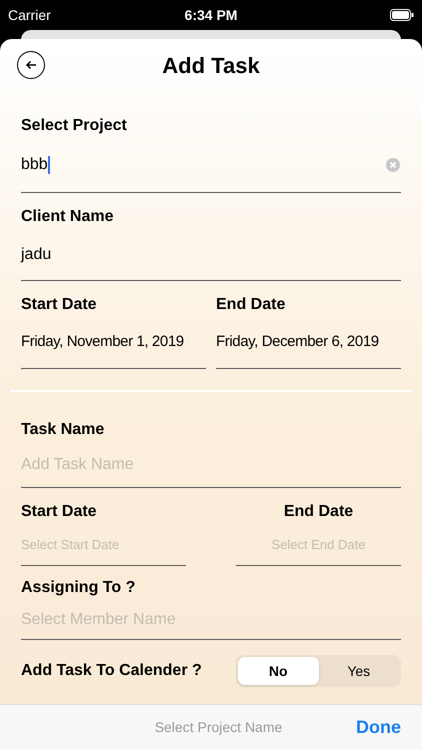  I want to click on field-label: Client Name, so click(67, 217).